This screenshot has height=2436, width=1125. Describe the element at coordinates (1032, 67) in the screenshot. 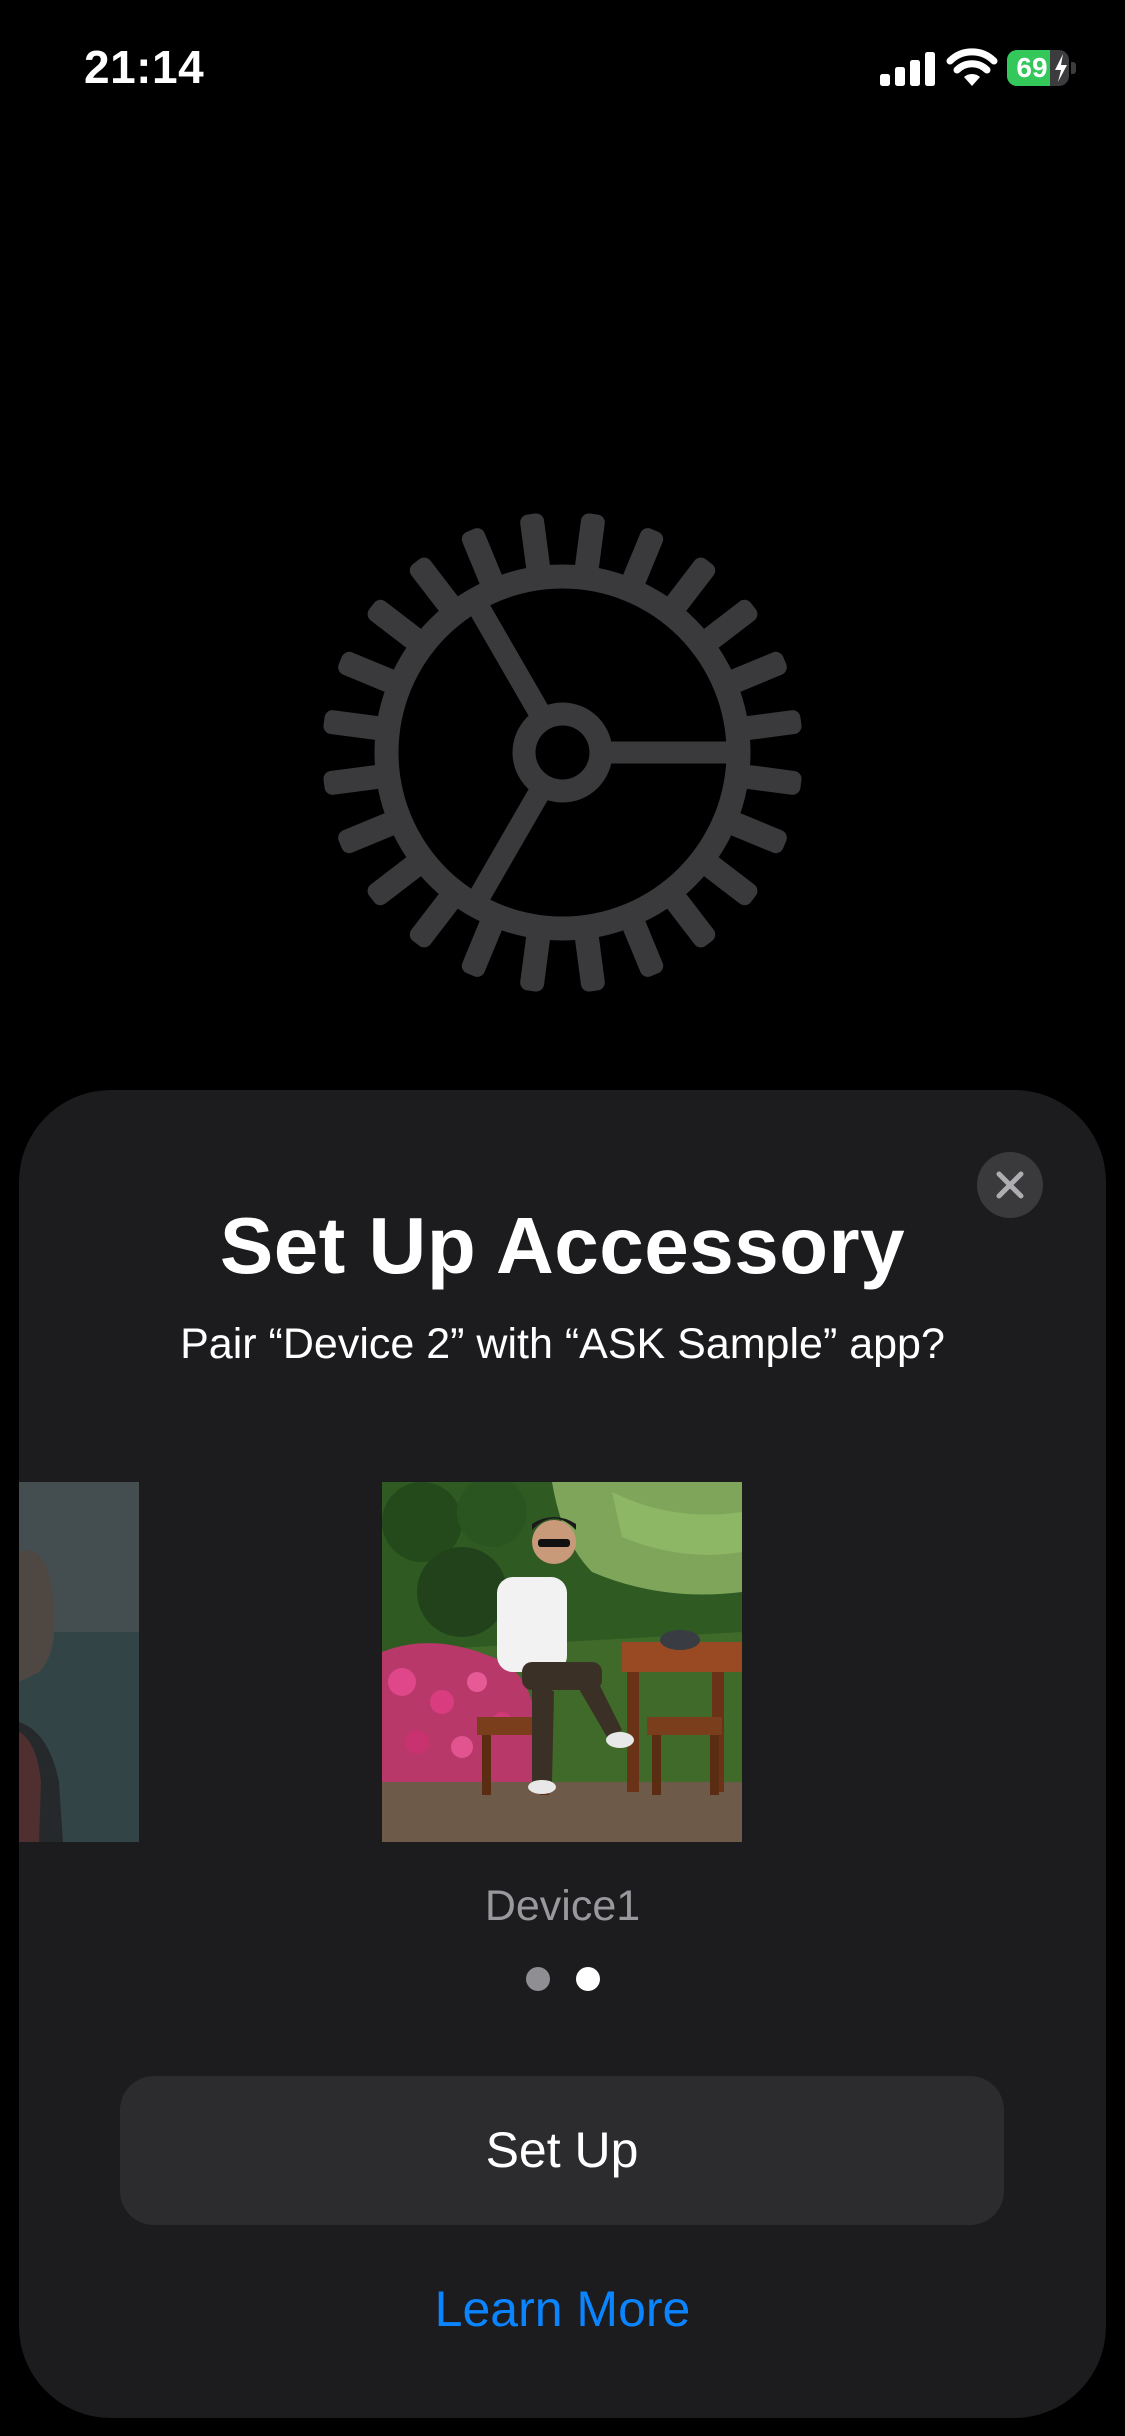

I see `battery-percent: 69` at that location.